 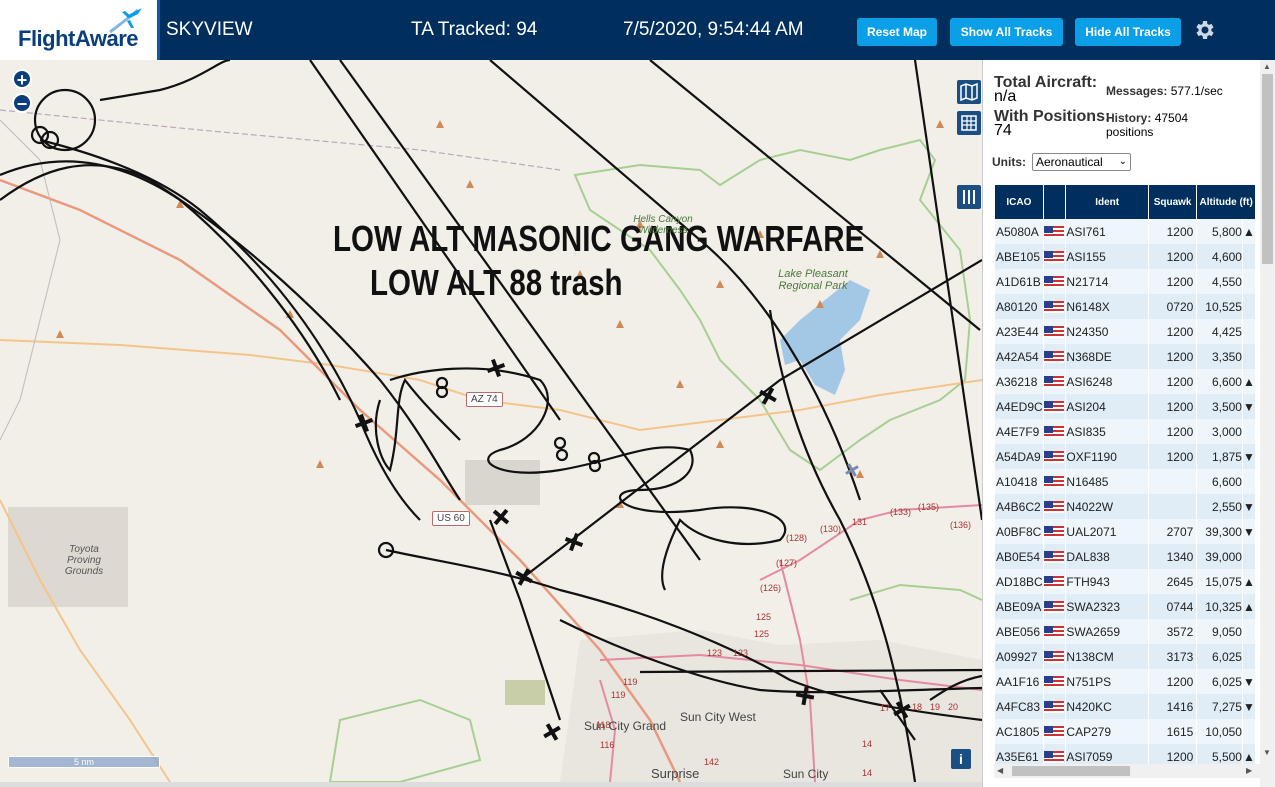 I want to click on scroll-up-icon: ▲, so click(x=1267, y=66).